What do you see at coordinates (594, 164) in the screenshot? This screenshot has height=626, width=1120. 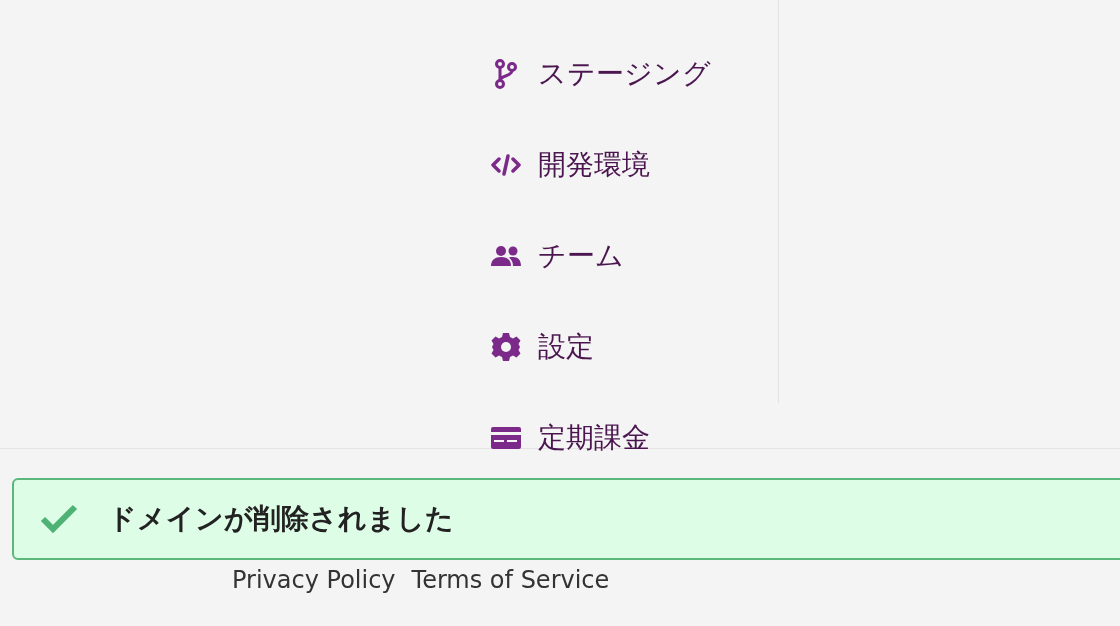 I see `menu-item: 開発環境` at bounding box center [594, 164].